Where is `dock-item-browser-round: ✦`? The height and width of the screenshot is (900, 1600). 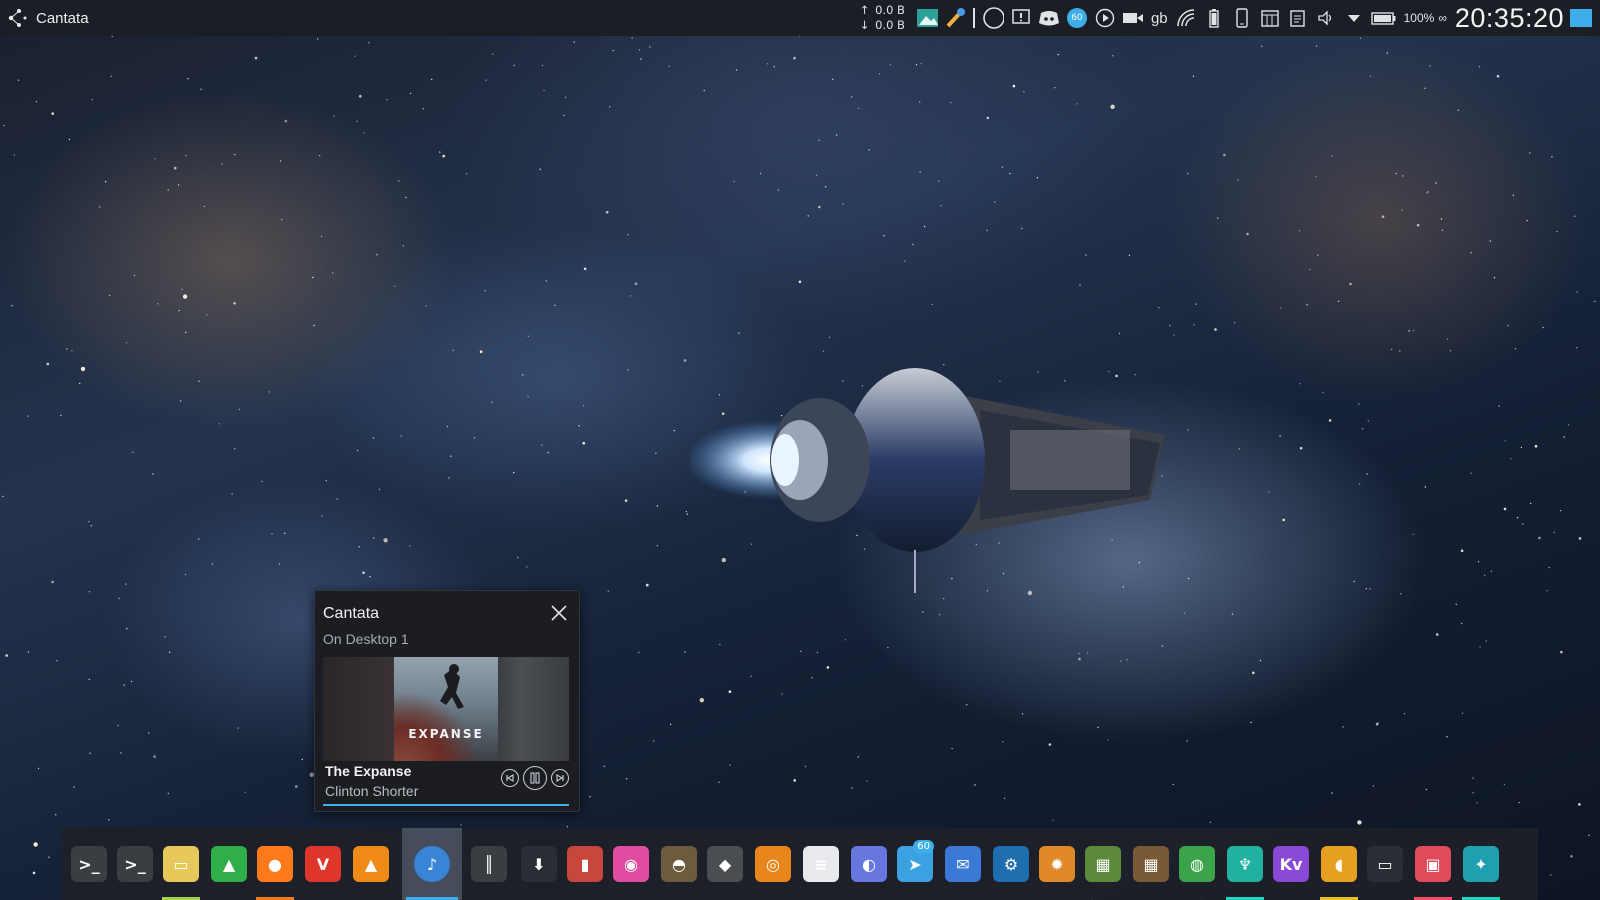 dock-item-browser-round: ✦ is located at coordinates (1481, 864).